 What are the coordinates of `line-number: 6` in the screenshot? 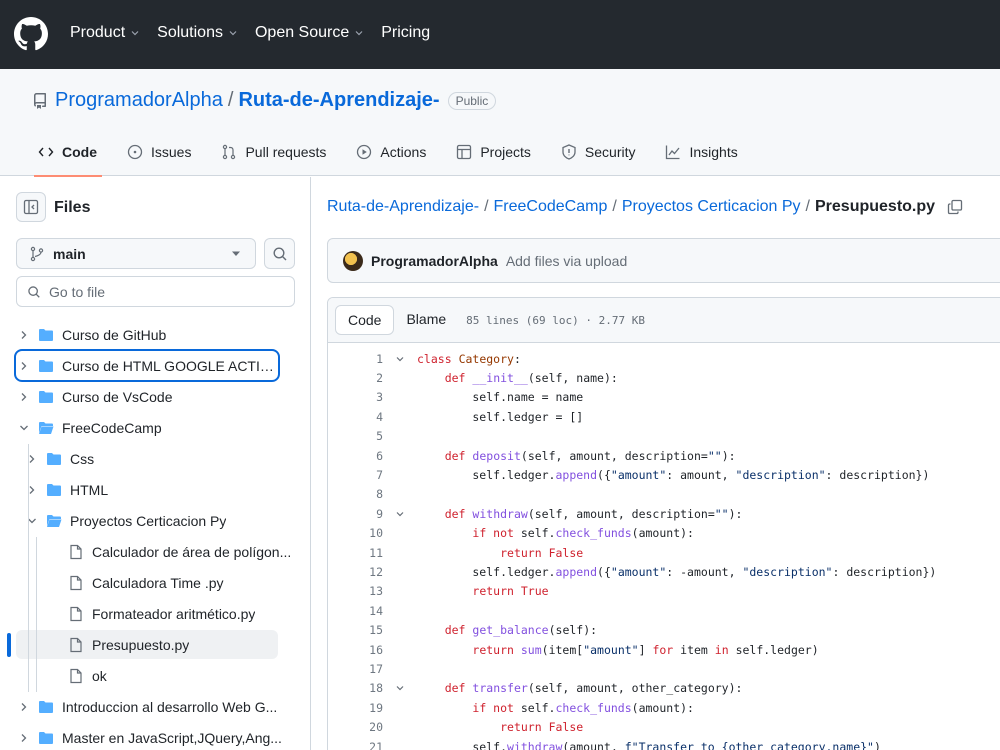 It's located at (355, 456).